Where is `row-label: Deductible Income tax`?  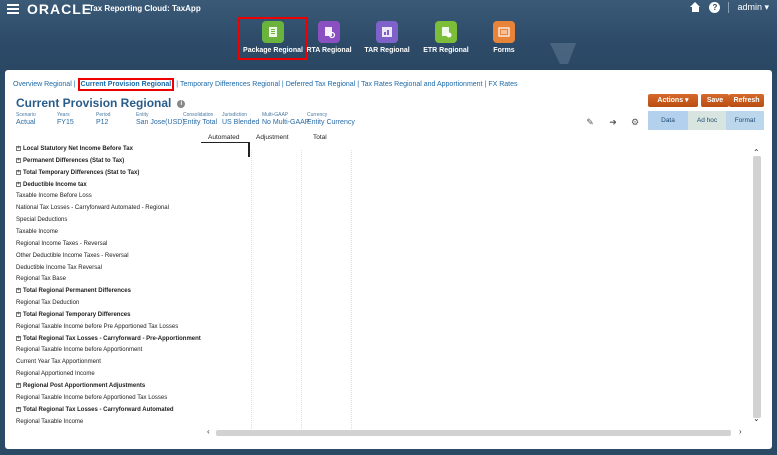
row-label: Deductible Income tax is located at coordinates (55, 184).